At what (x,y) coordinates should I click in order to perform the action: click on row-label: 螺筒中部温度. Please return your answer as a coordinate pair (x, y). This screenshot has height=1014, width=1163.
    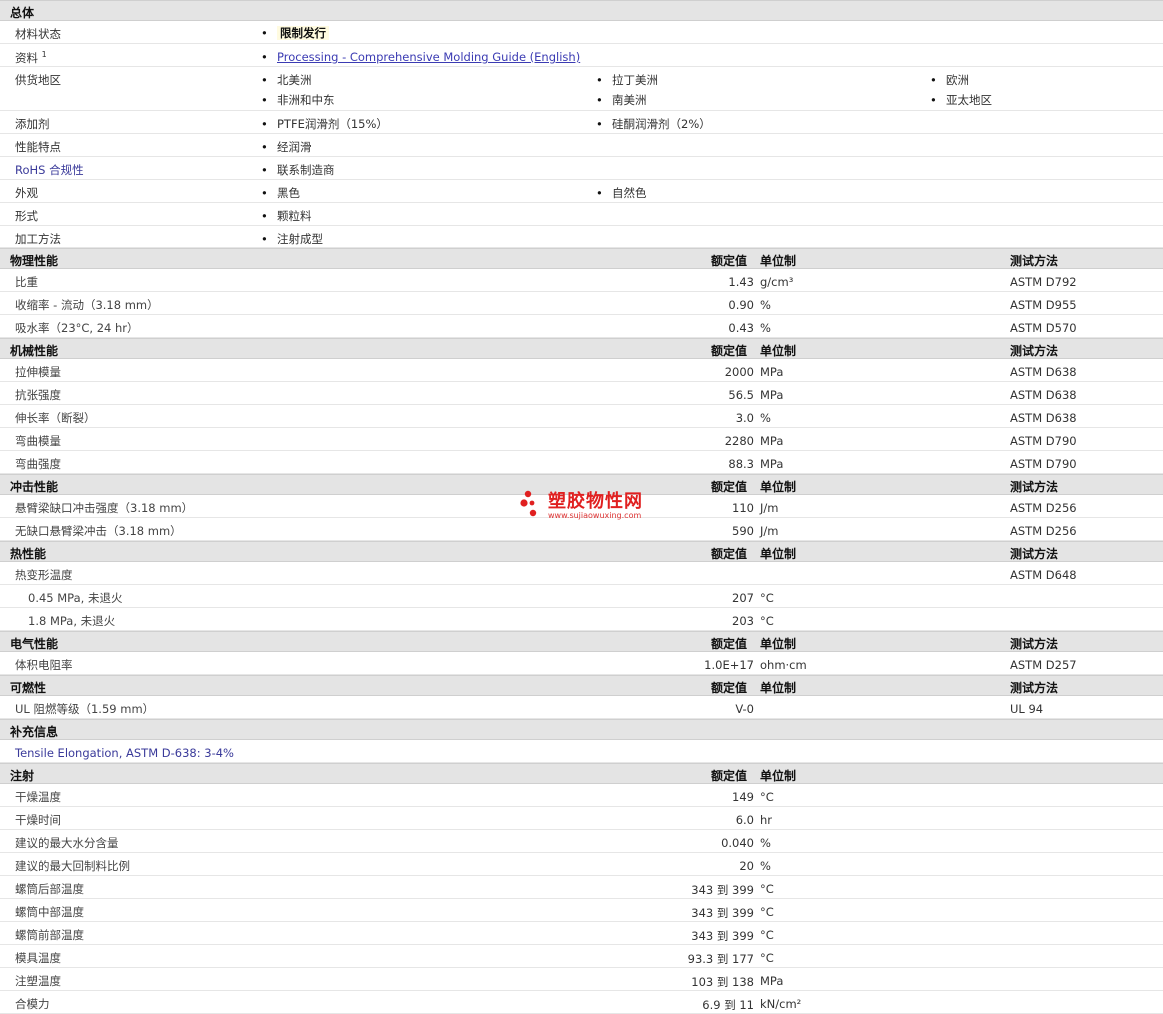
    Looking at the image, I should click on (49, 912).